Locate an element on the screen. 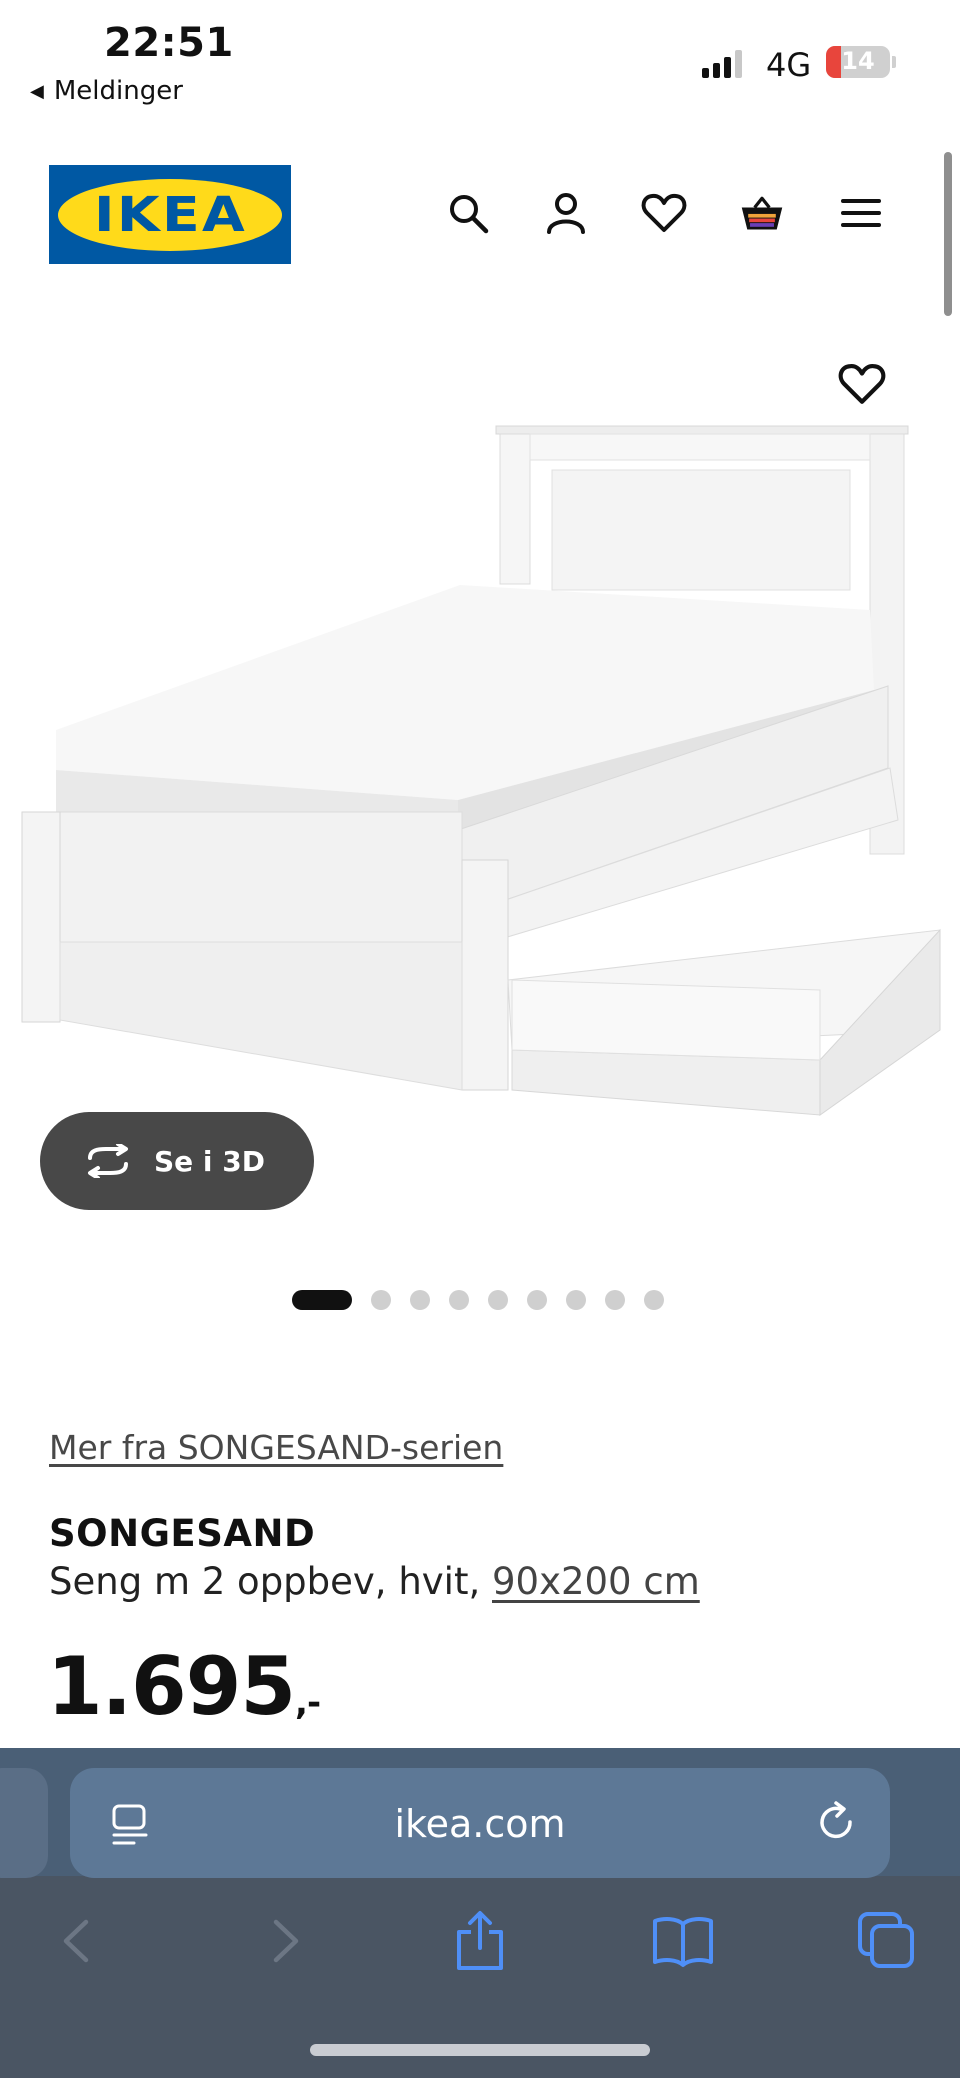 The image size is (960, 2078). bookmarks-icon is located at coordinates (683, 1941).